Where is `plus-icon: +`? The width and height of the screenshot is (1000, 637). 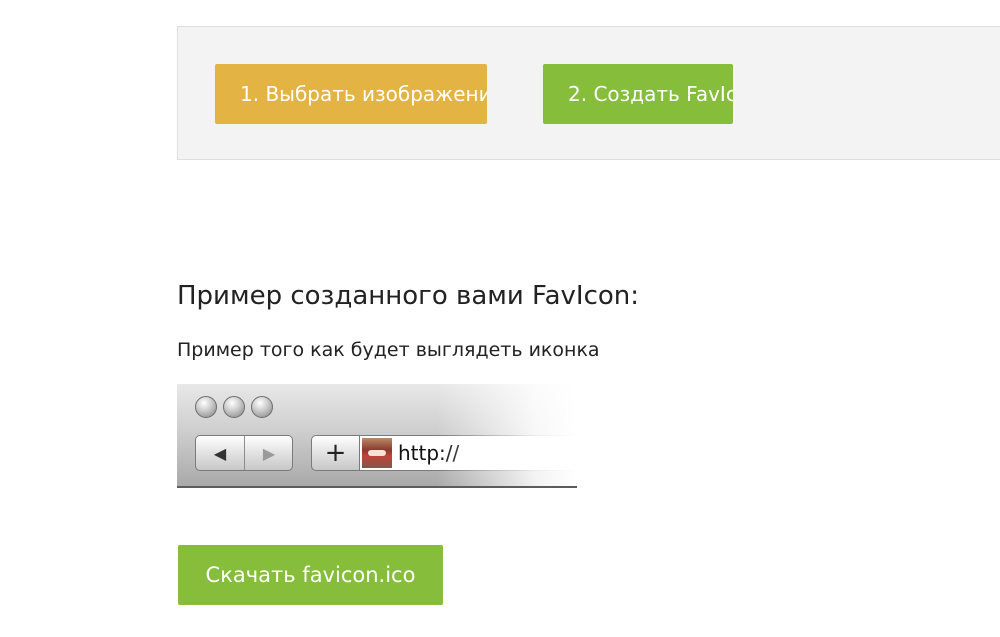 plus-icon: + is located at coordinates (335, 453).